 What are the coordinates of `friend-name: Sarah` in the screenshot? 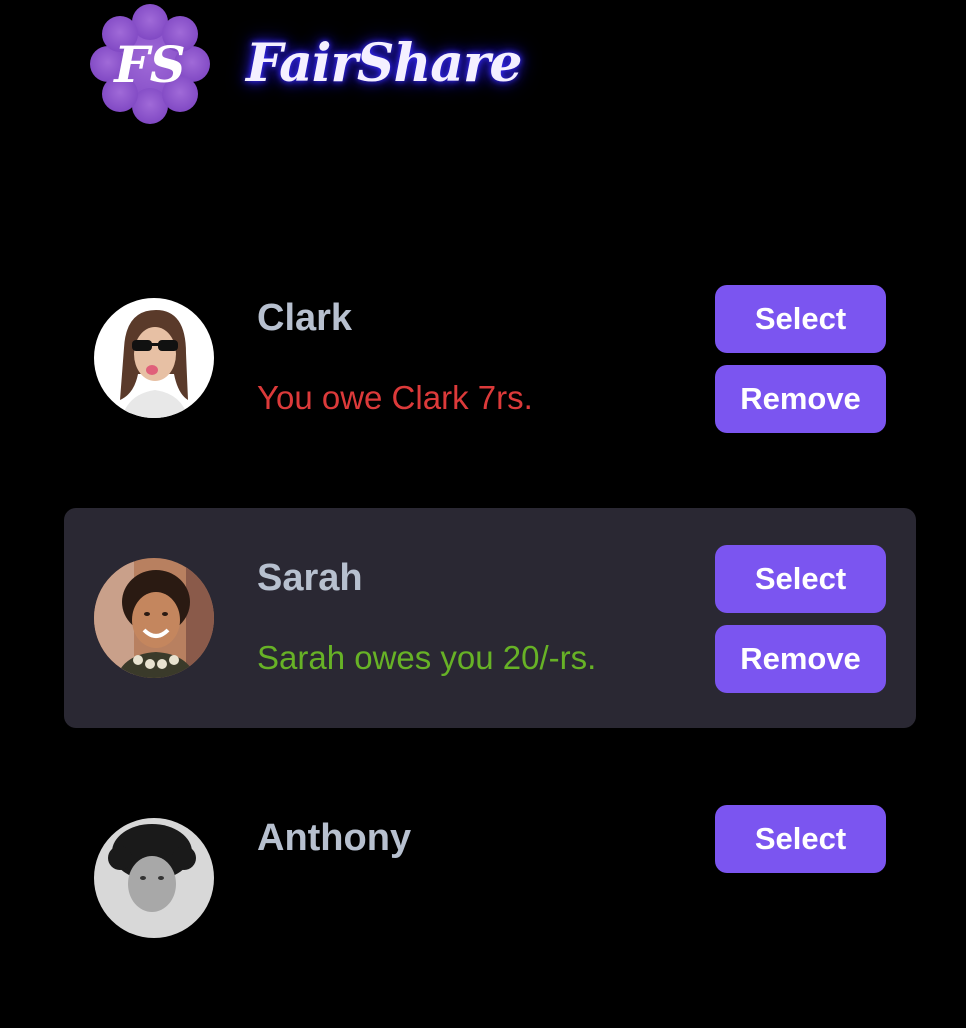 It's located at (310, 578).